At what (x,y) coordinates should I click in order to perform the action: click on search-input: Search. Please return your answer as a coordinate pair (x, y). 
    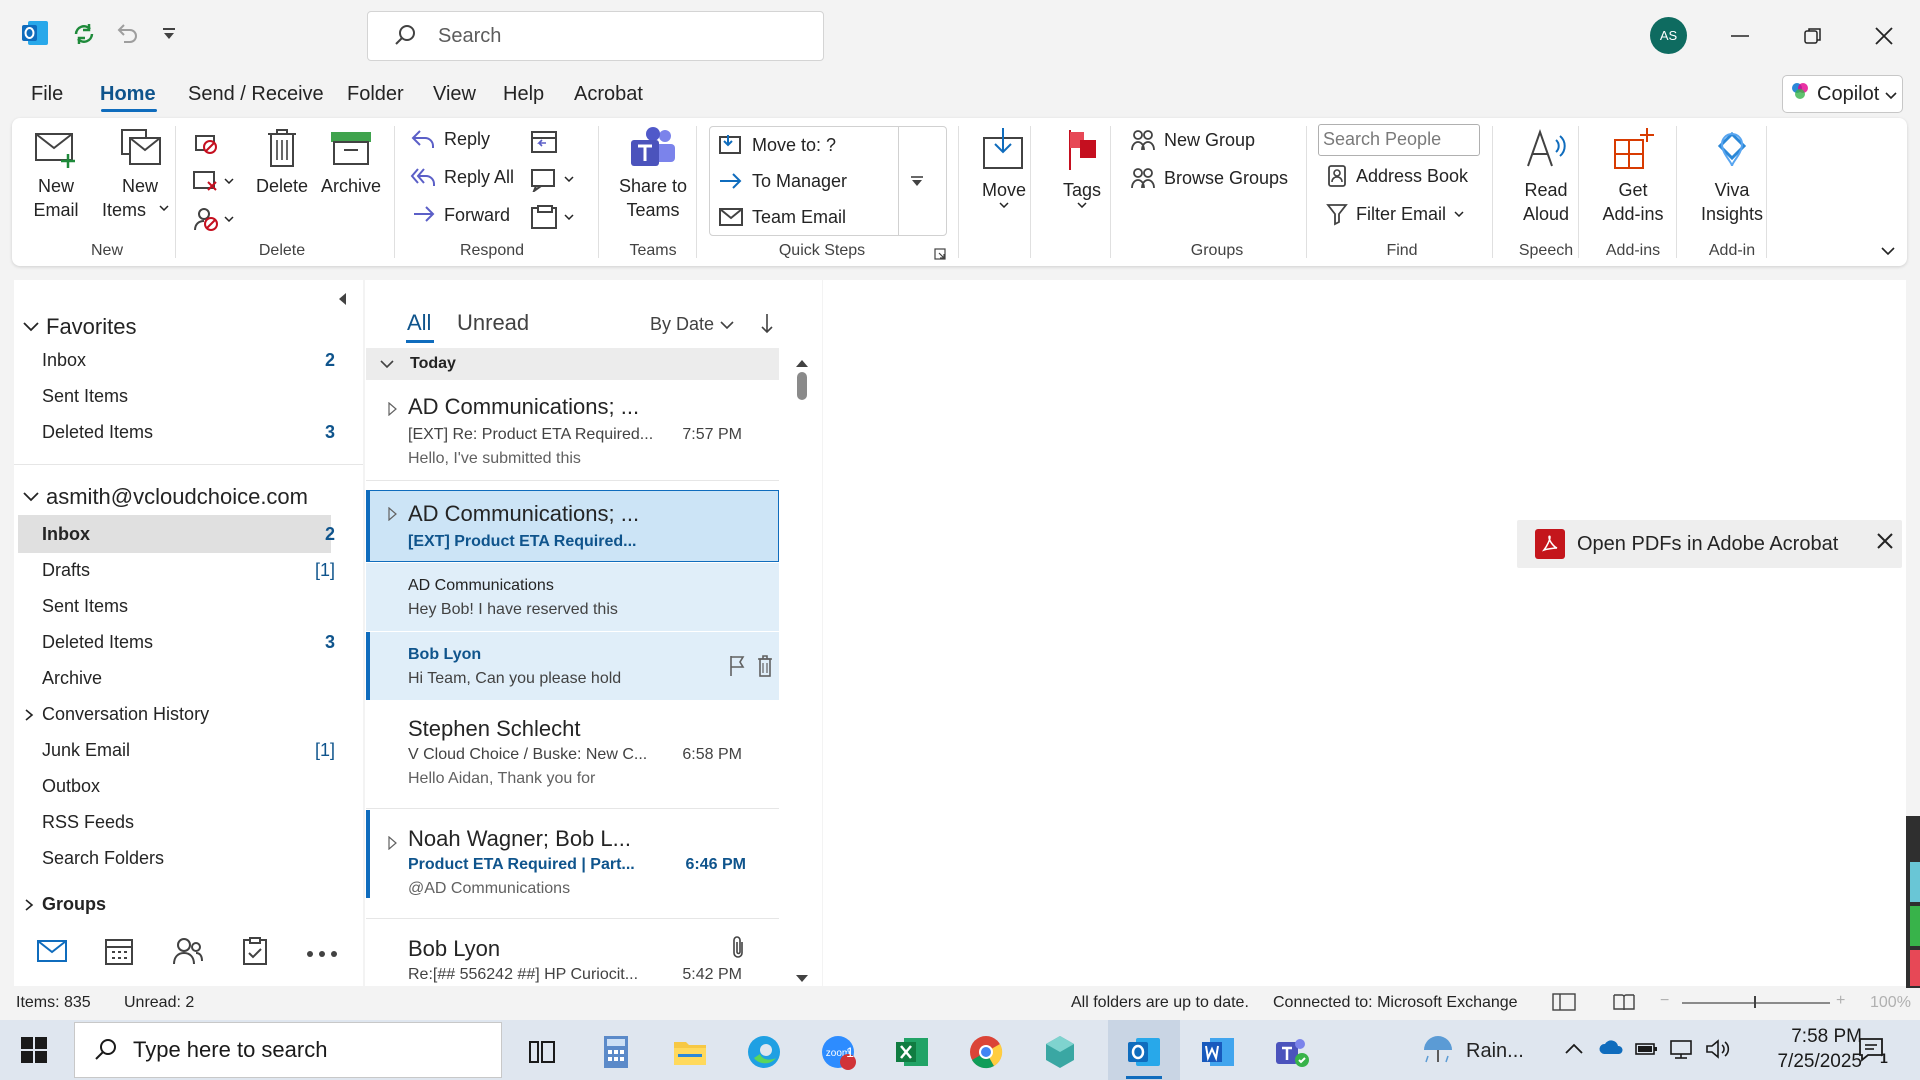
    Looking at the image, I should click on (595, 36).